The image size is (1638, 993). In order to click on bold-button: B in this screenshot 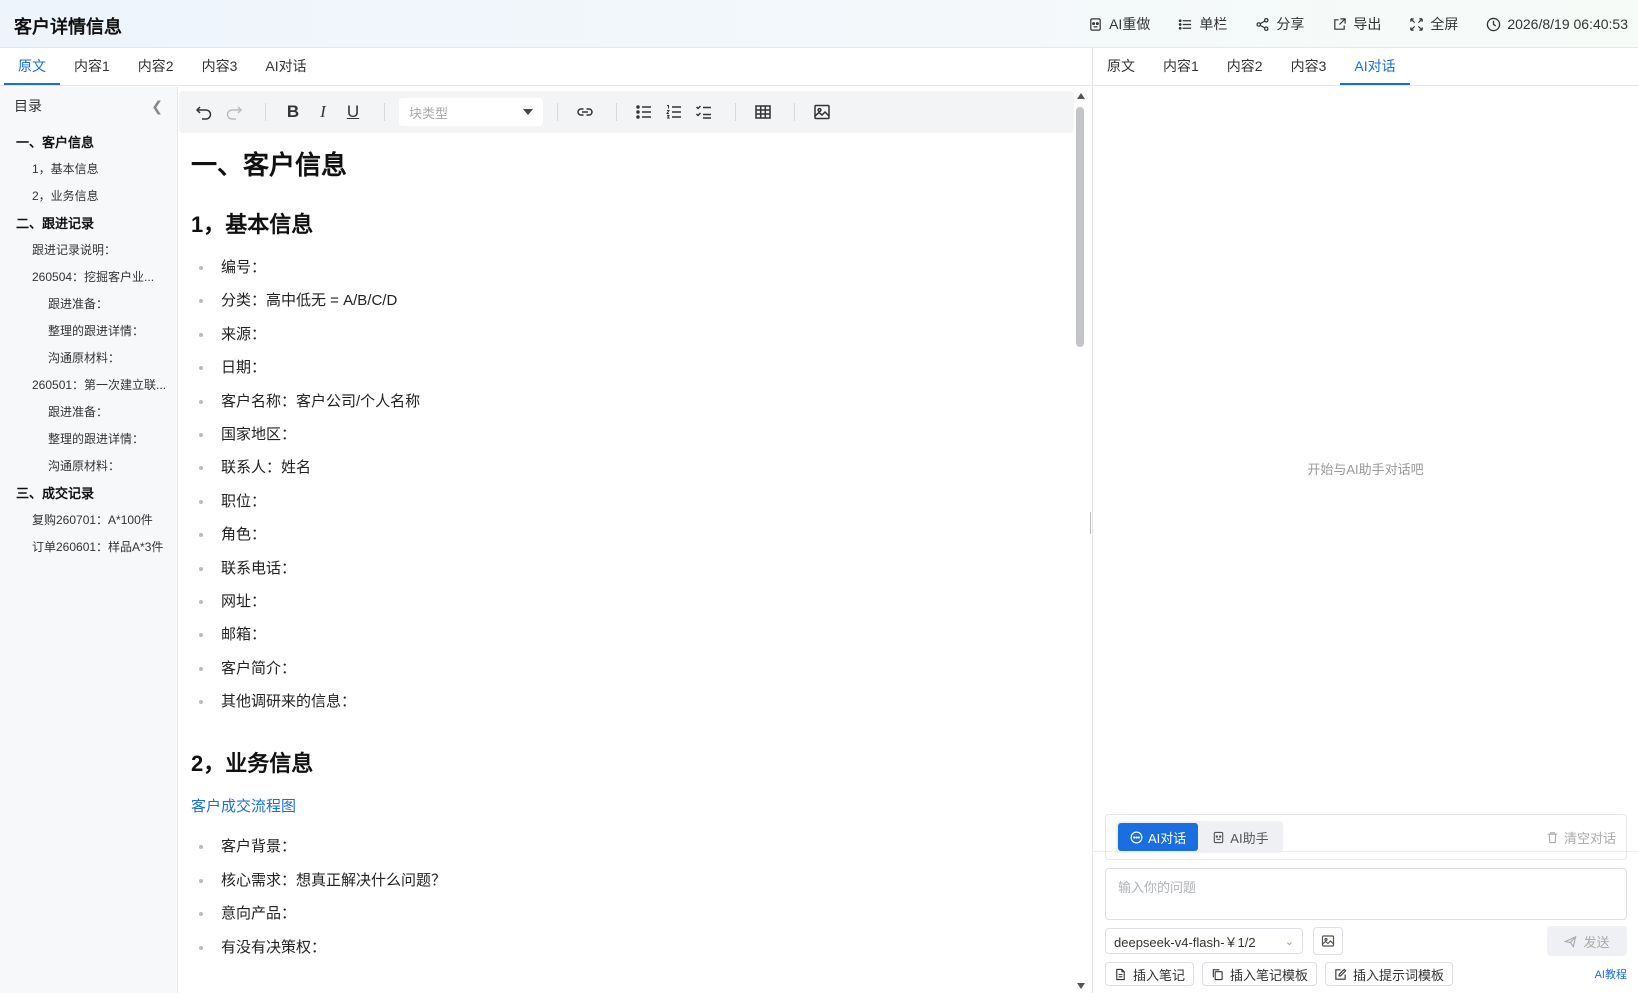, I will do `click(293, 112)`.